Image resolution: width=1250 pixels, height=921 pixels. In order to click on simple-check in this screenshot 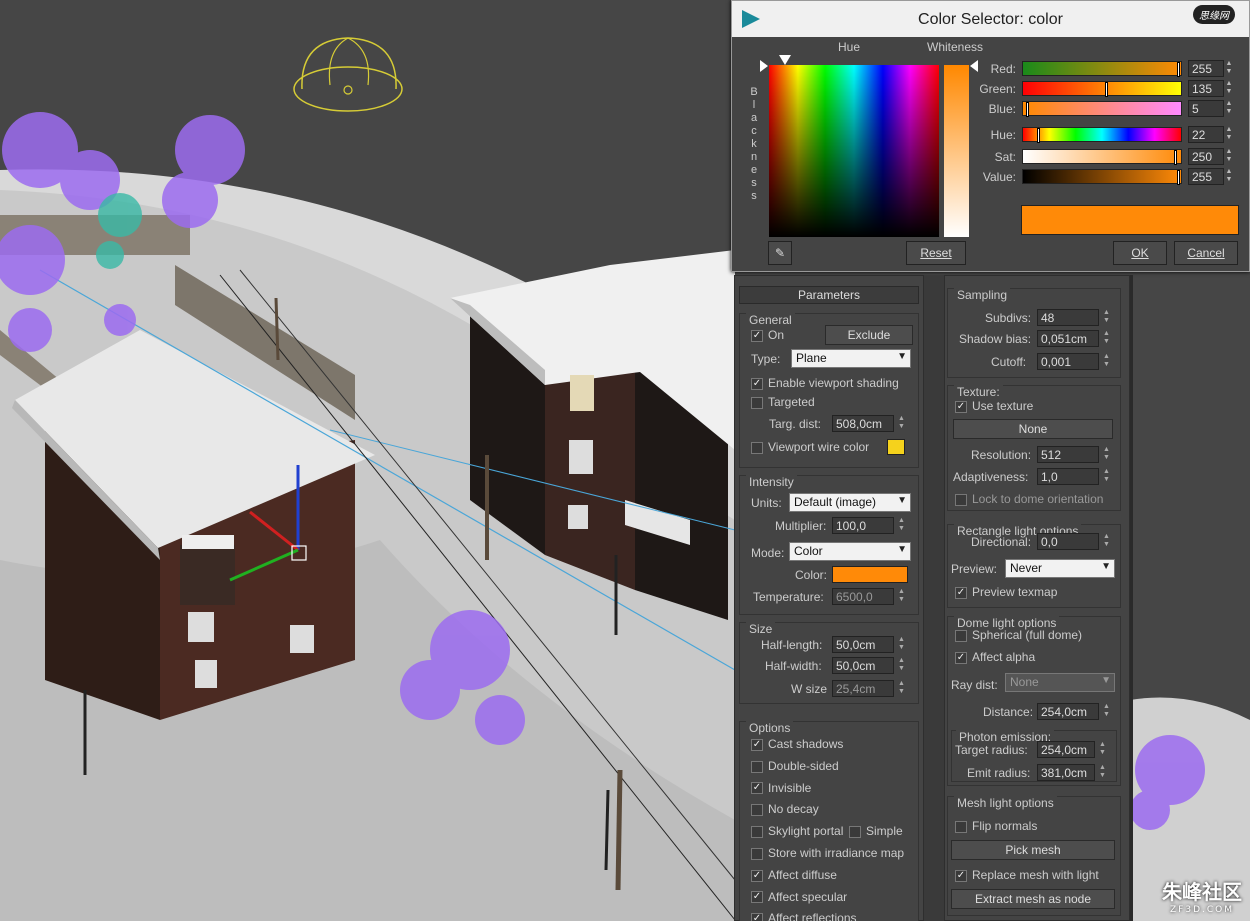, I will do `click(855, 831)`.